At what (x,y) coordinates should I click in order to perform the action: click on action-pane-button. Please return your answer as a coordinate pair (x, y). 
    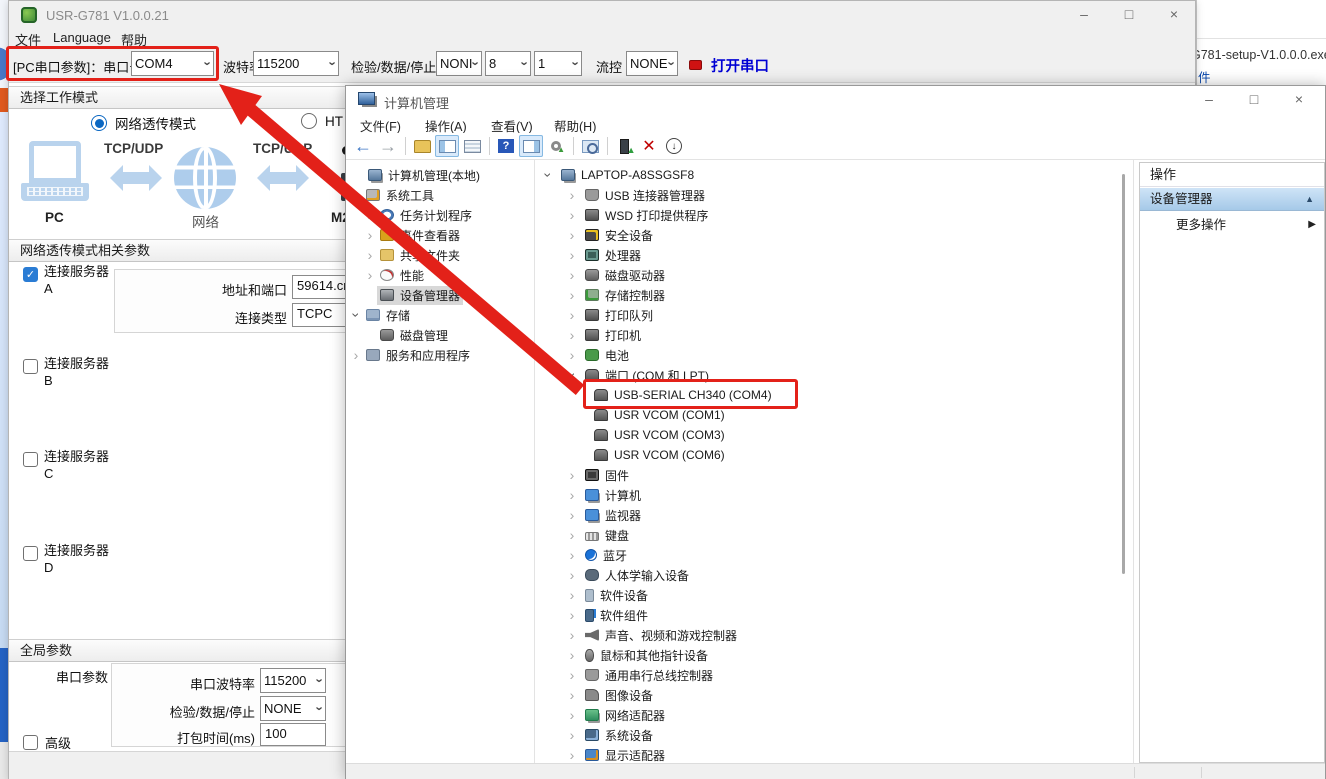
    Looking at the image, I should click on (531, 146).